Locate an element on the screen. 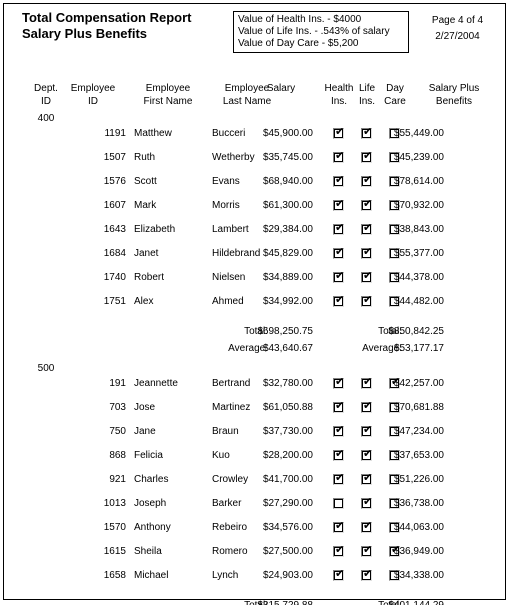 Image resolution: width=509 pixels, height=605 pixels. cell-salary: $45,829.00 is located at coordinates (287, 253).